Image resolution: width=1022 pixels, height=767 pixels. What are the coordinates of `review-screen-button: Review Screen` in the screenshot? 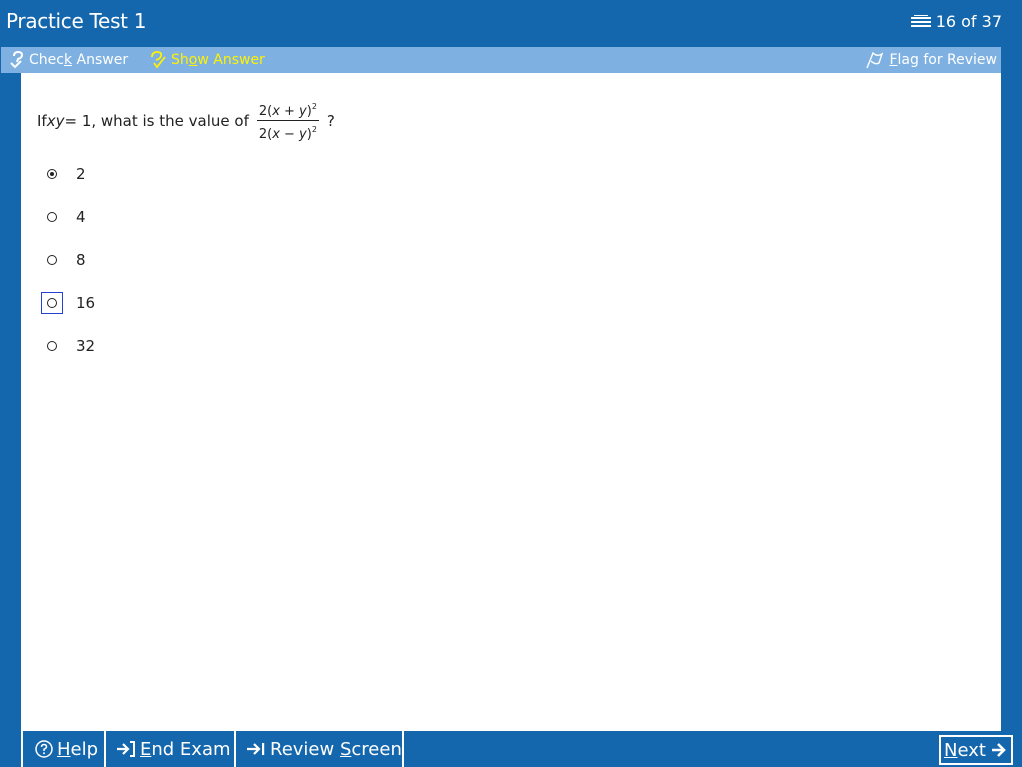 It's located at (320, 749).